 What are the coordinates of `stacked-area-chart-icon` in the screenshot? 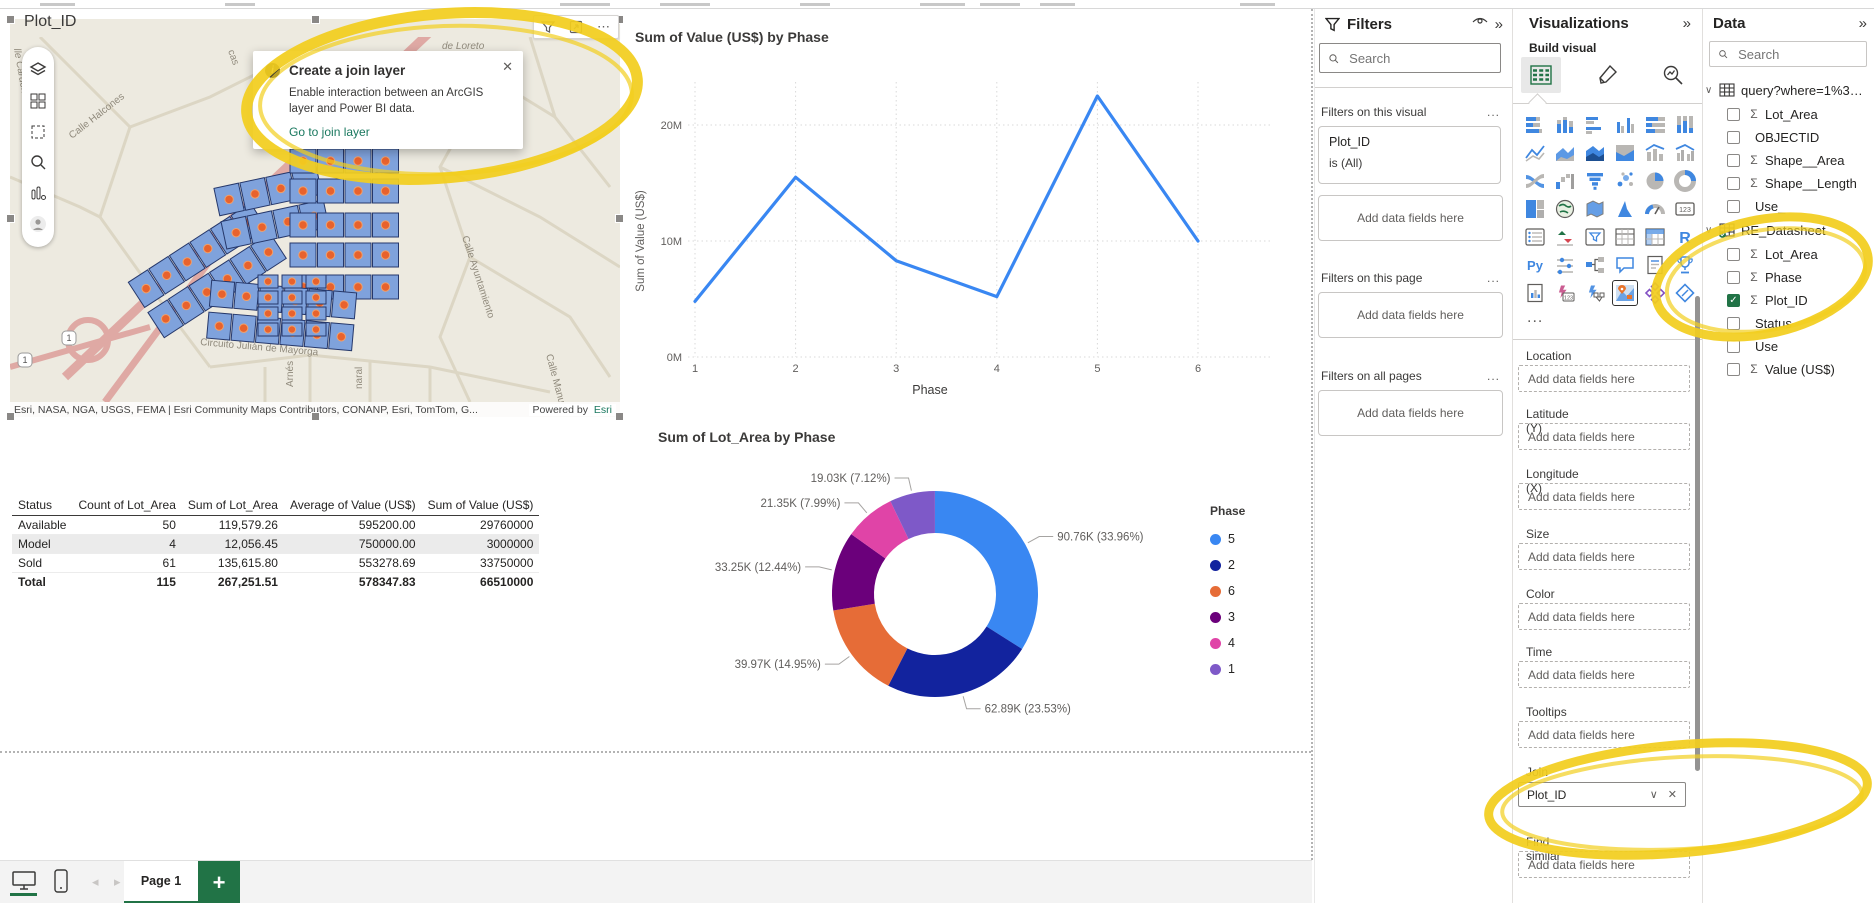 It's located at (1595, 153).